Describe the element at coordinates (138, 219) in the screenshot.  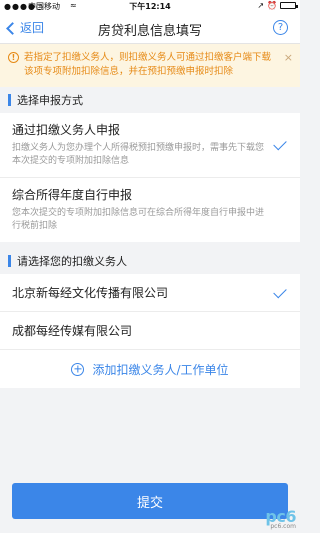
I see `option-desc: 您本次提交的专项附加扣除信息可在综合所得年度自行申报中进行税前扣除` at that location.